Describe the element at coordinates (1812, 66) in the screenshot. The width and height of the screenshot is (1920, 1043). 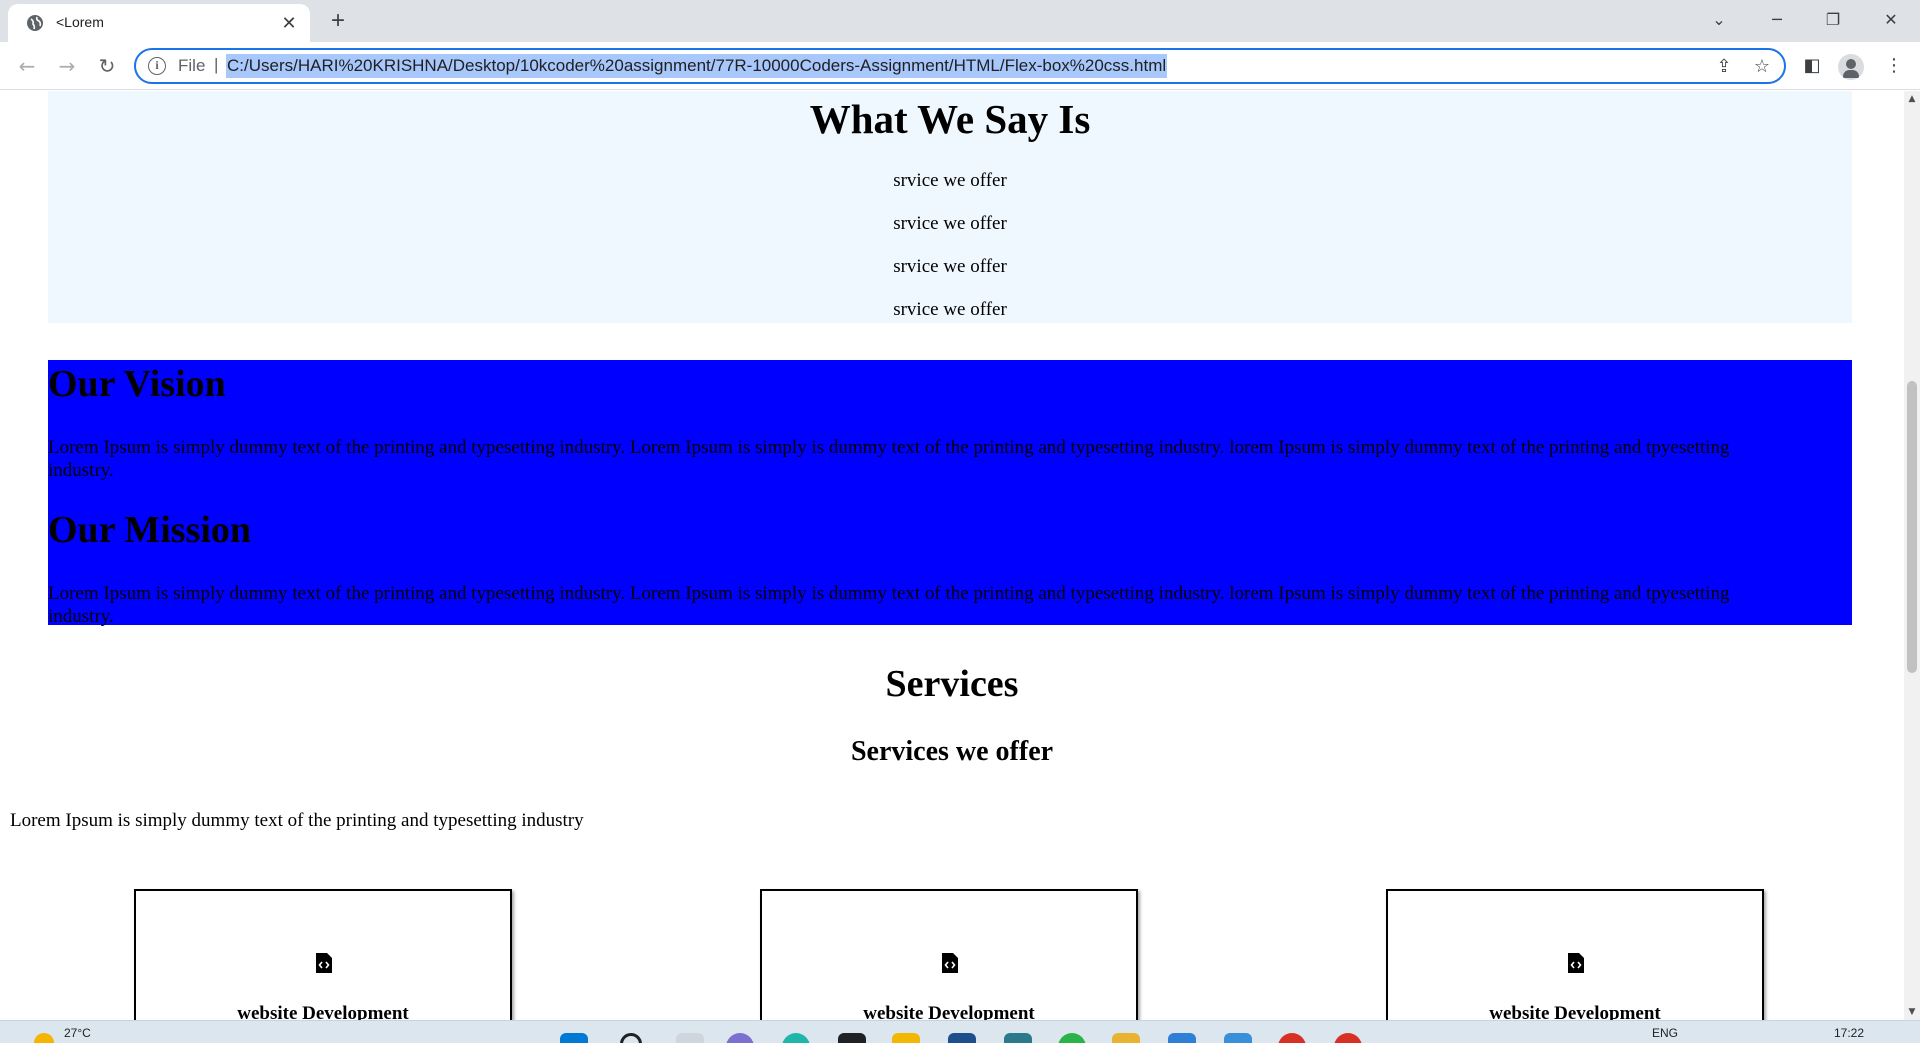
I see `side-panel-icon: ◧` at that location.